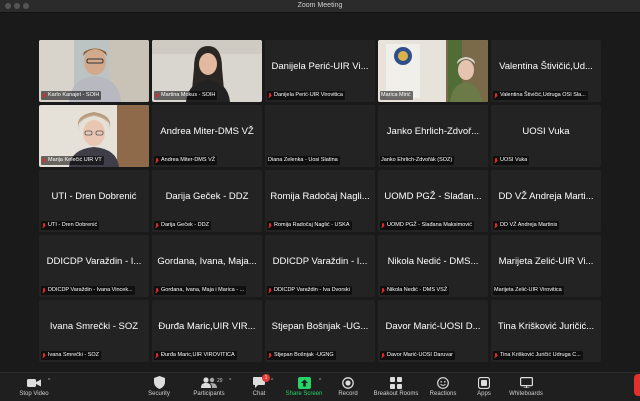 This screenshot has height=401, width=640. I want to click on whiteboards-button: Whiteboards, so click(526, 388).